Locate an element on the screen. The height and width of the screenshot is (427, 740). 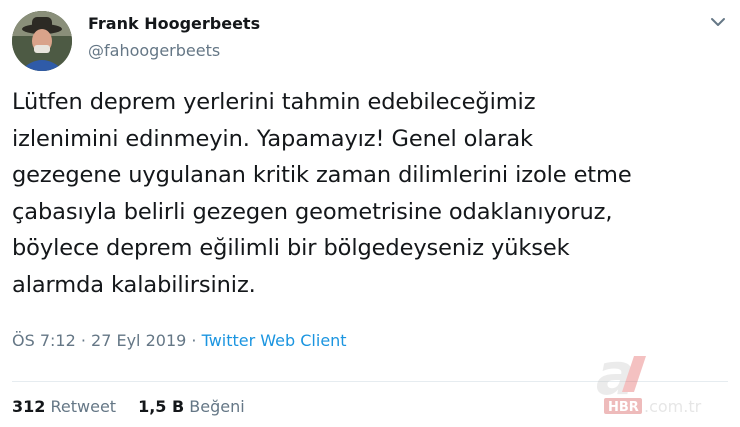
tweet-date: 27 Eyl 2019 is located at coordinates (138, 340).